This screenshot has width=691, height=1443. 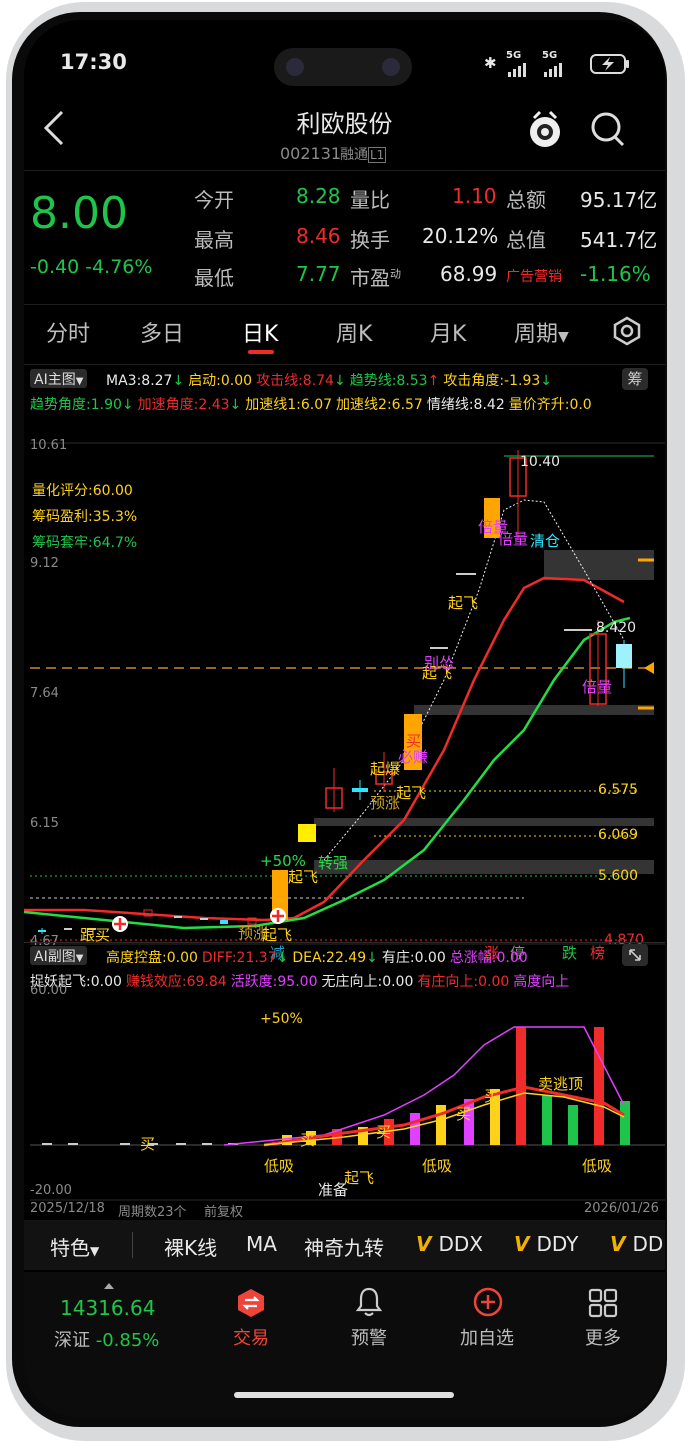 What do you see at coordinates (79, 213) in the screenshot?
I see `current-price: 8.00` at bounding box center [79, 213].